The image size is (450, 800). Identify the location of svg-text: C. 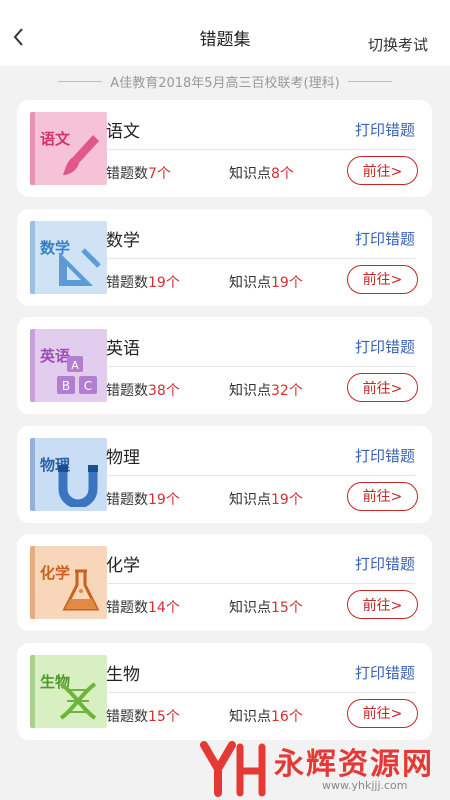
(88, 386).